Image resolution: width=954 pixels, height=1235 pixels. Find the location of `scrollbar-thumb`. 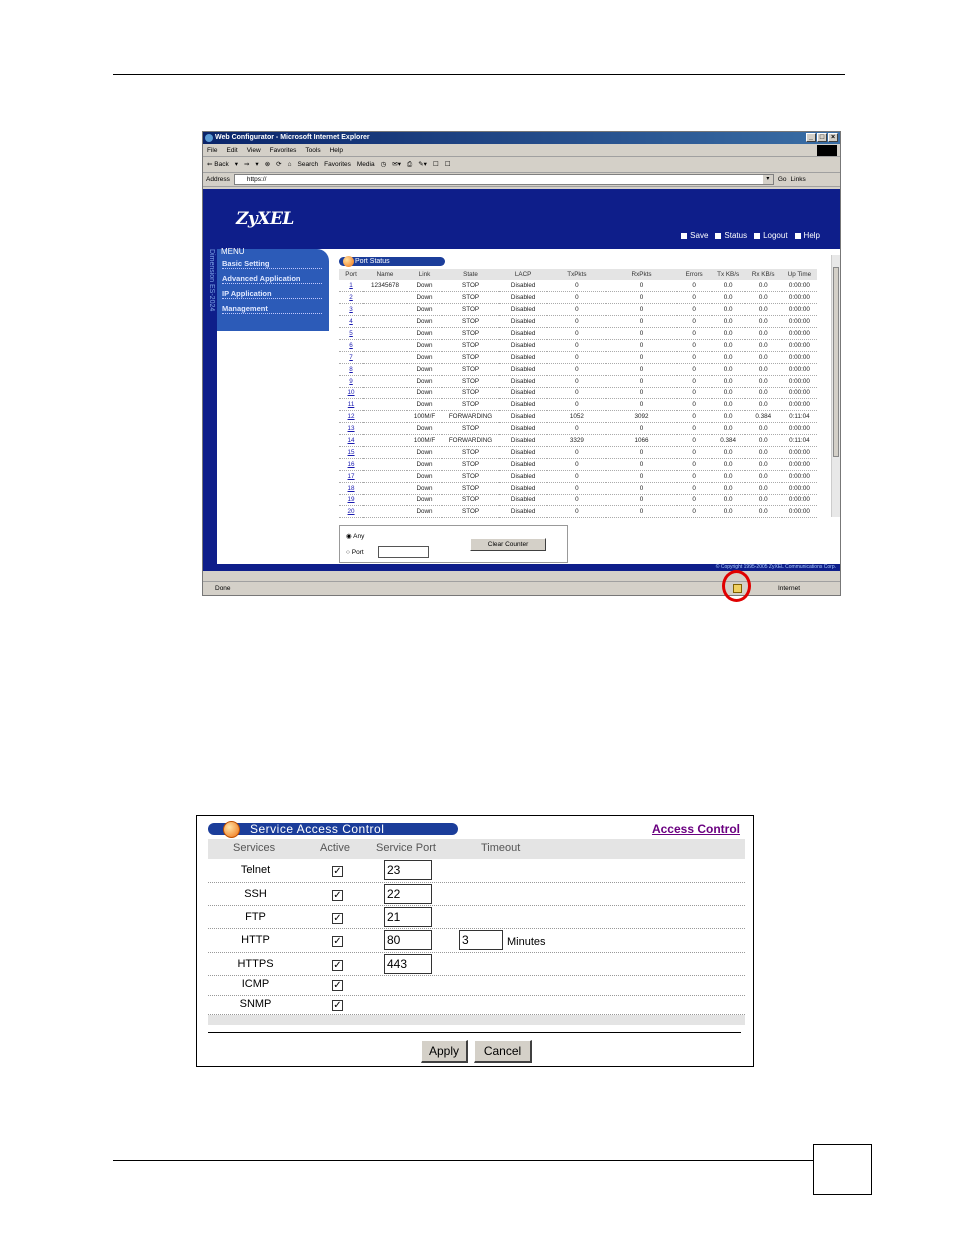

scrollbar-thumb is located at coordinates (836, 362).